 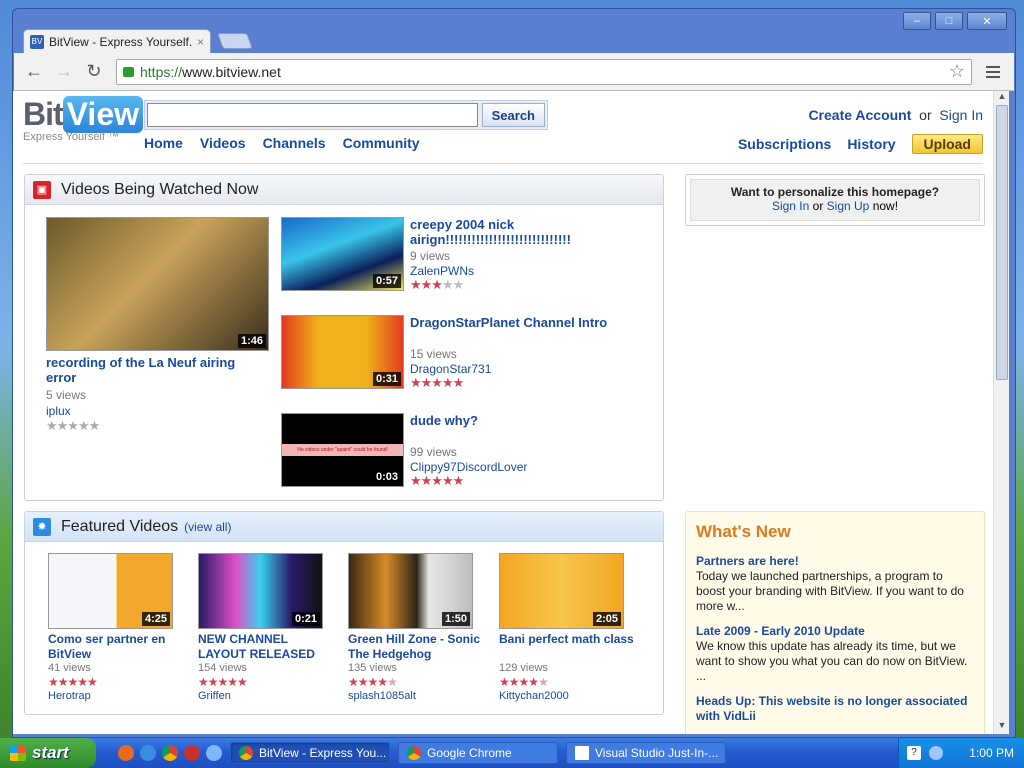 What do you see at coordinates (200, 42) in the screenshot?
I see `tab-close-icon: ×` at bounding box center [200, 42].